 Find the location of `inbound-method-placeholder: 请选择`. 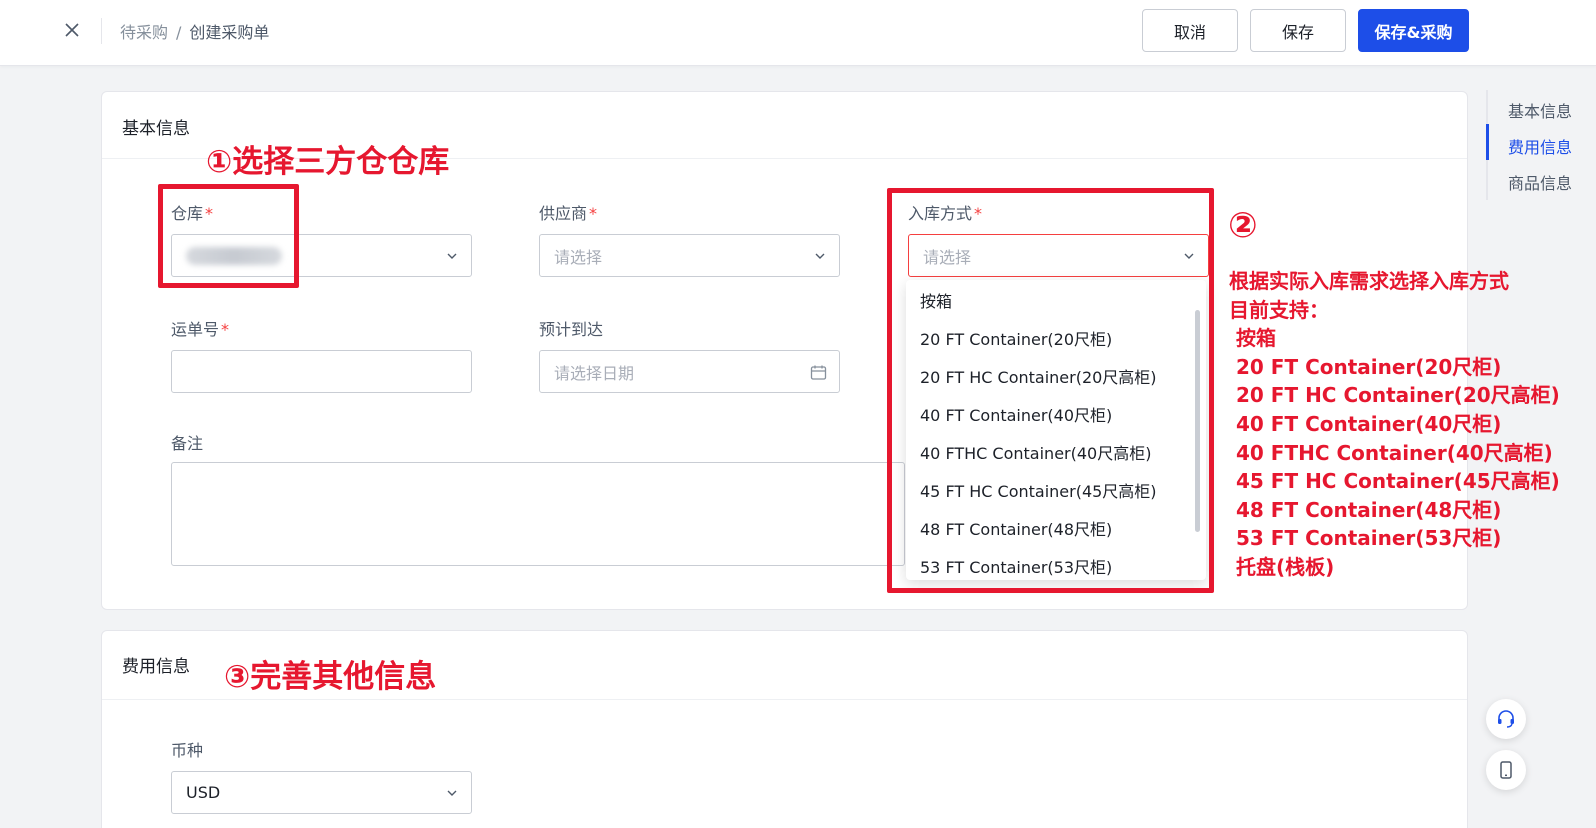

inbound-method-placeholder: 请选择 is located at coordinates (947, 257).